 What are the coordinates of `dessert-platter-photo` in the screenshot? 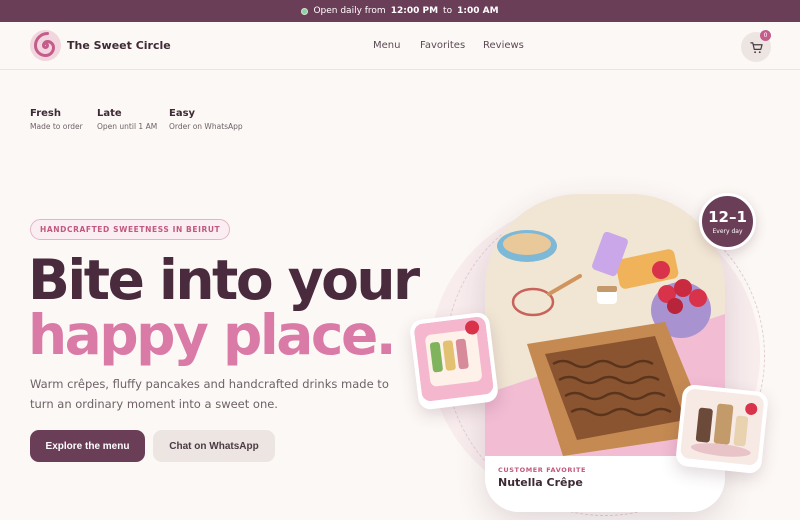 It's located at (454, 359).